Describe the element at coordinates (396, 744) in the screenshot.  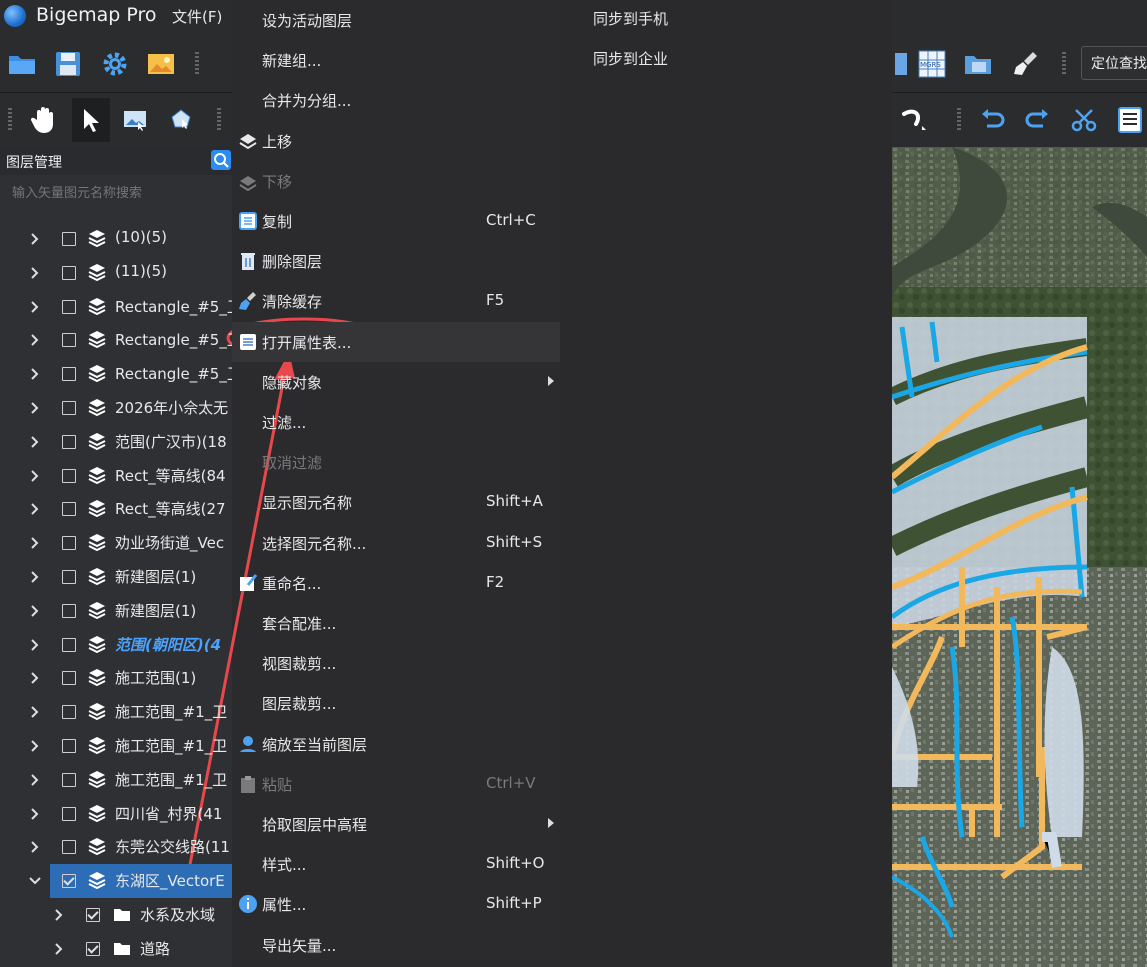
I see `context-menu-item: 缩放至当前图层` at that location.